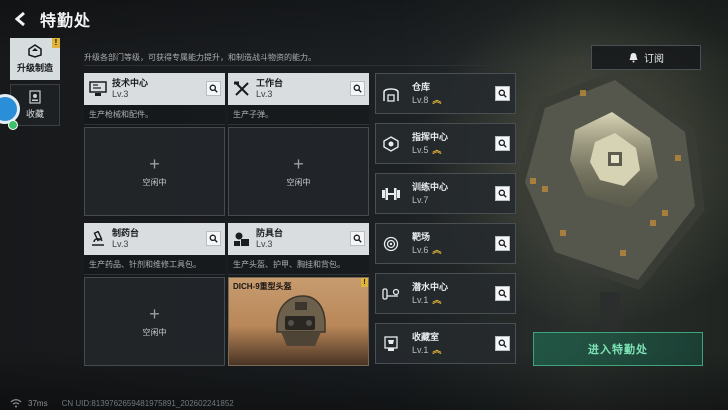 This screenshot has width=728, height=410. What do you see at coordinates (38, 403) in the screenshot?
I see `ping-value: 37ms` at bounding box center [38, 403].